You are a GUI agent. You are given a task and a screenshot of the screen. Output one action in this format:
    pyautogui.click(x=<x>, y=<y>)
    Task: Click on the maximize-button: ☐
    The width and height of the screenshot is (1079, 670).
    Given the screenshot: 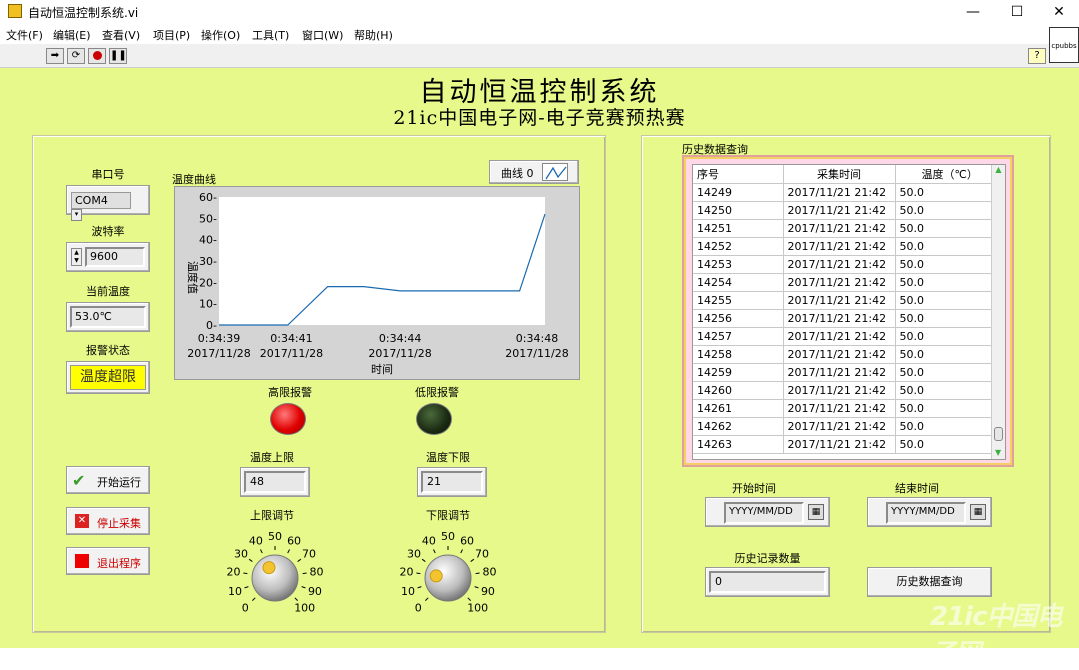 What is the action you would take?
    pyautogui.click(x=1017, y=12)
    